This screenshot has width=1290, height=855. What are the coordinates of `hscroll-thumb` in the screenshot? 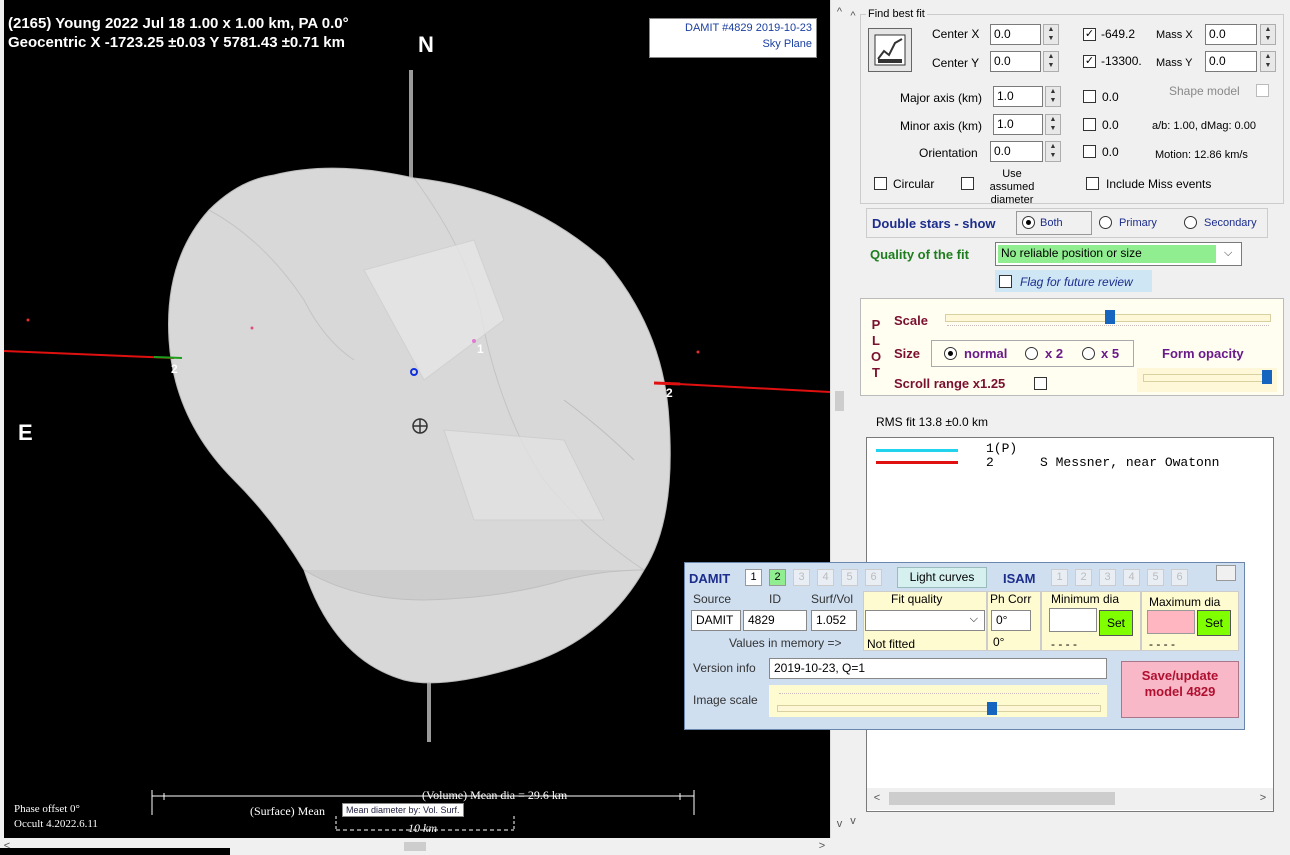 It's located at (415, 846).